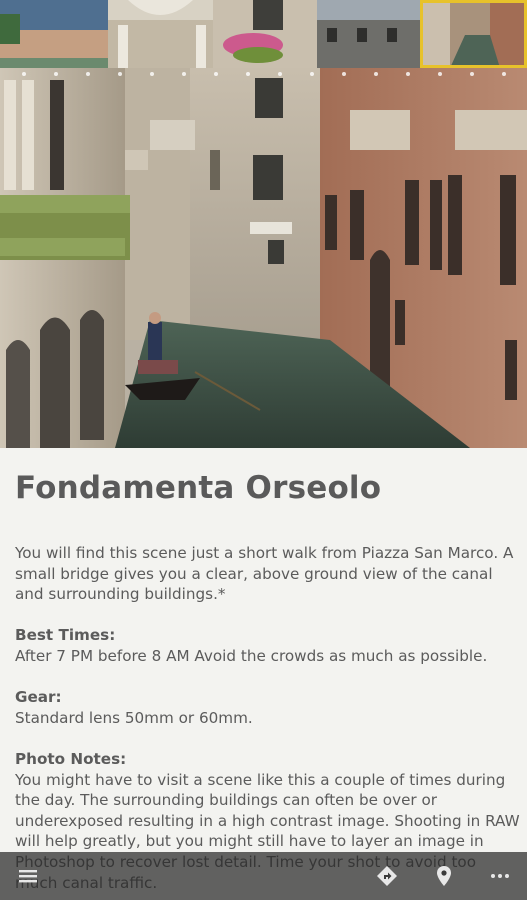 This screenshot has height=900, width=527. Describe the element at coordinates (65, 635) in the screenshot. I see `best-times-heading: Best Times:` at that location.